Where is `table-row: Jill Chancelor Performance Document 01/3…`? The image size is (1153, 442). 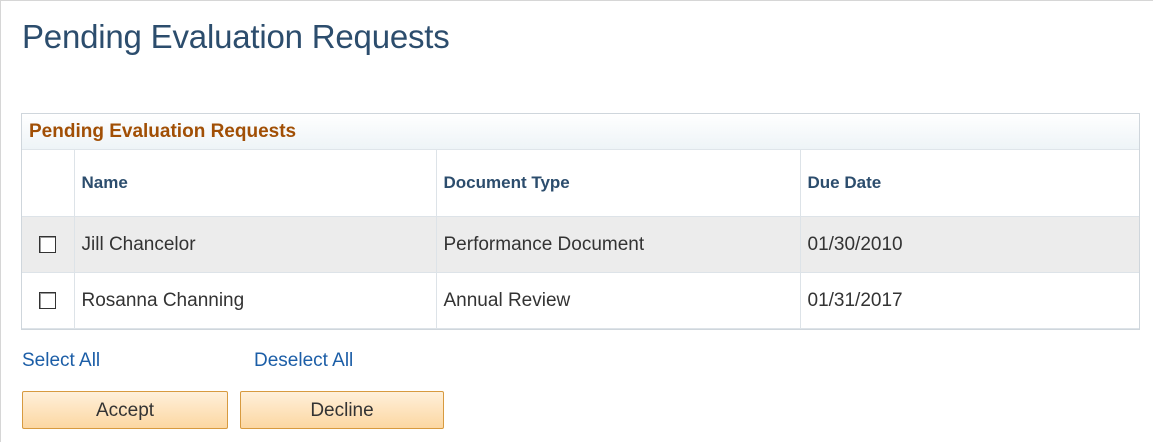
table-row: Jill Chancelor Performance Document 01/3… is located at coordinates (580, 244).